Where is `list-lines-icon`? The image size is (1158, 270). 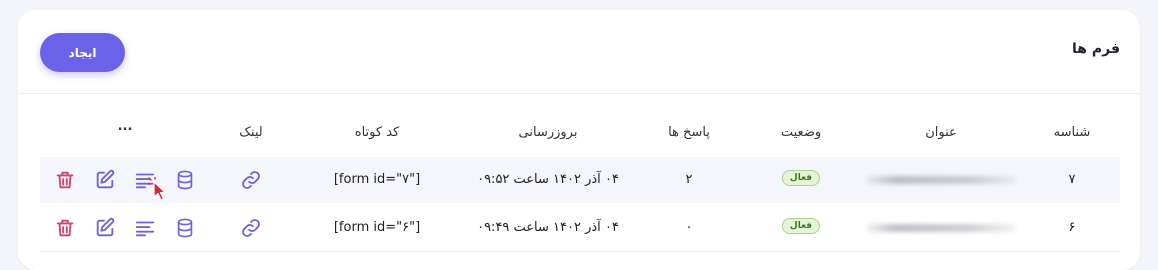 list-lines-icon is located at coordinates (145, 228).